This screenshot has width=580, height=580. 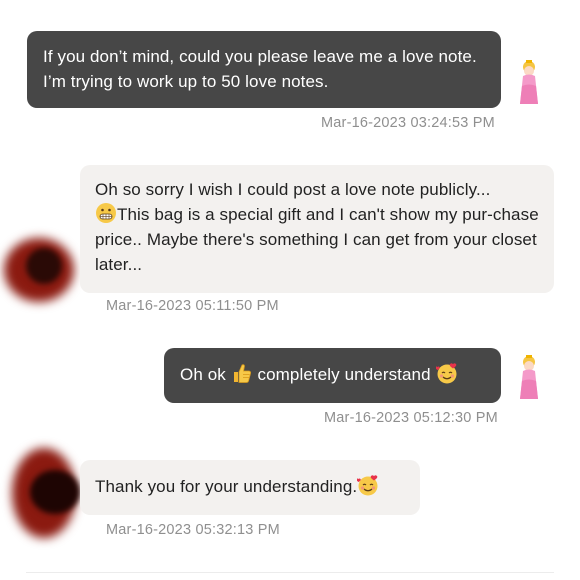 What do you see at coordinates (106, 213) in the screenshot?
I see `grimacing-face-emoji` at bounding box center [106, 213].